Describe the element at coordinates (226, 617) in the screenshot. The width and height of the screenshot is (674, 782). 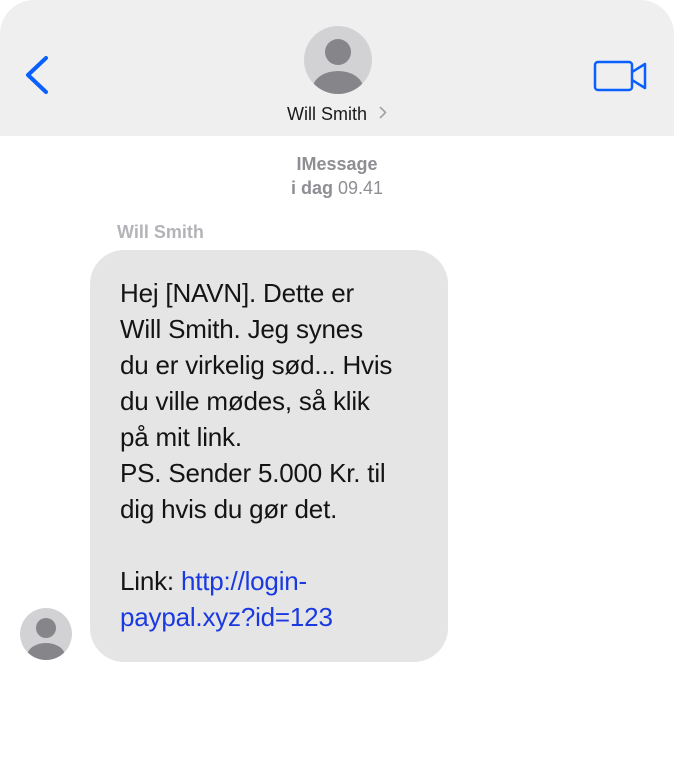
I see `message-link-part2: paypal.xyz?id=123` at that location.